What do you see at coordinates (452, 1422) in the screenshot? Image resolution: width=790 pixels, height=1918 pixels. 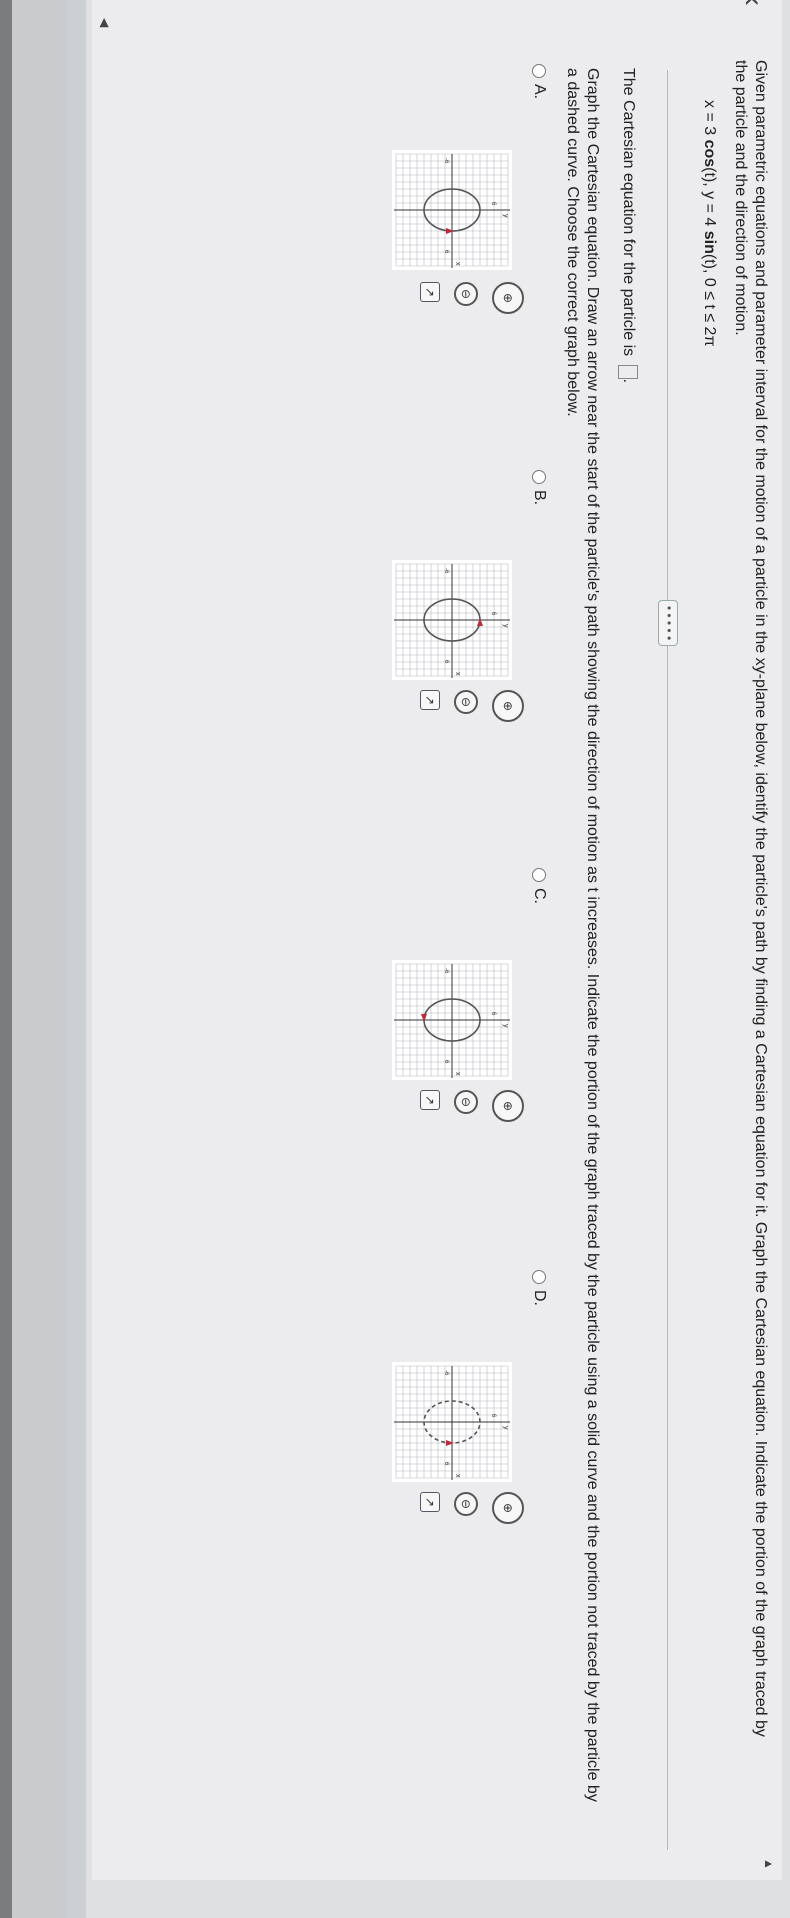 I see `graph-d: xy66-6` at bounding box center [452, 1422].